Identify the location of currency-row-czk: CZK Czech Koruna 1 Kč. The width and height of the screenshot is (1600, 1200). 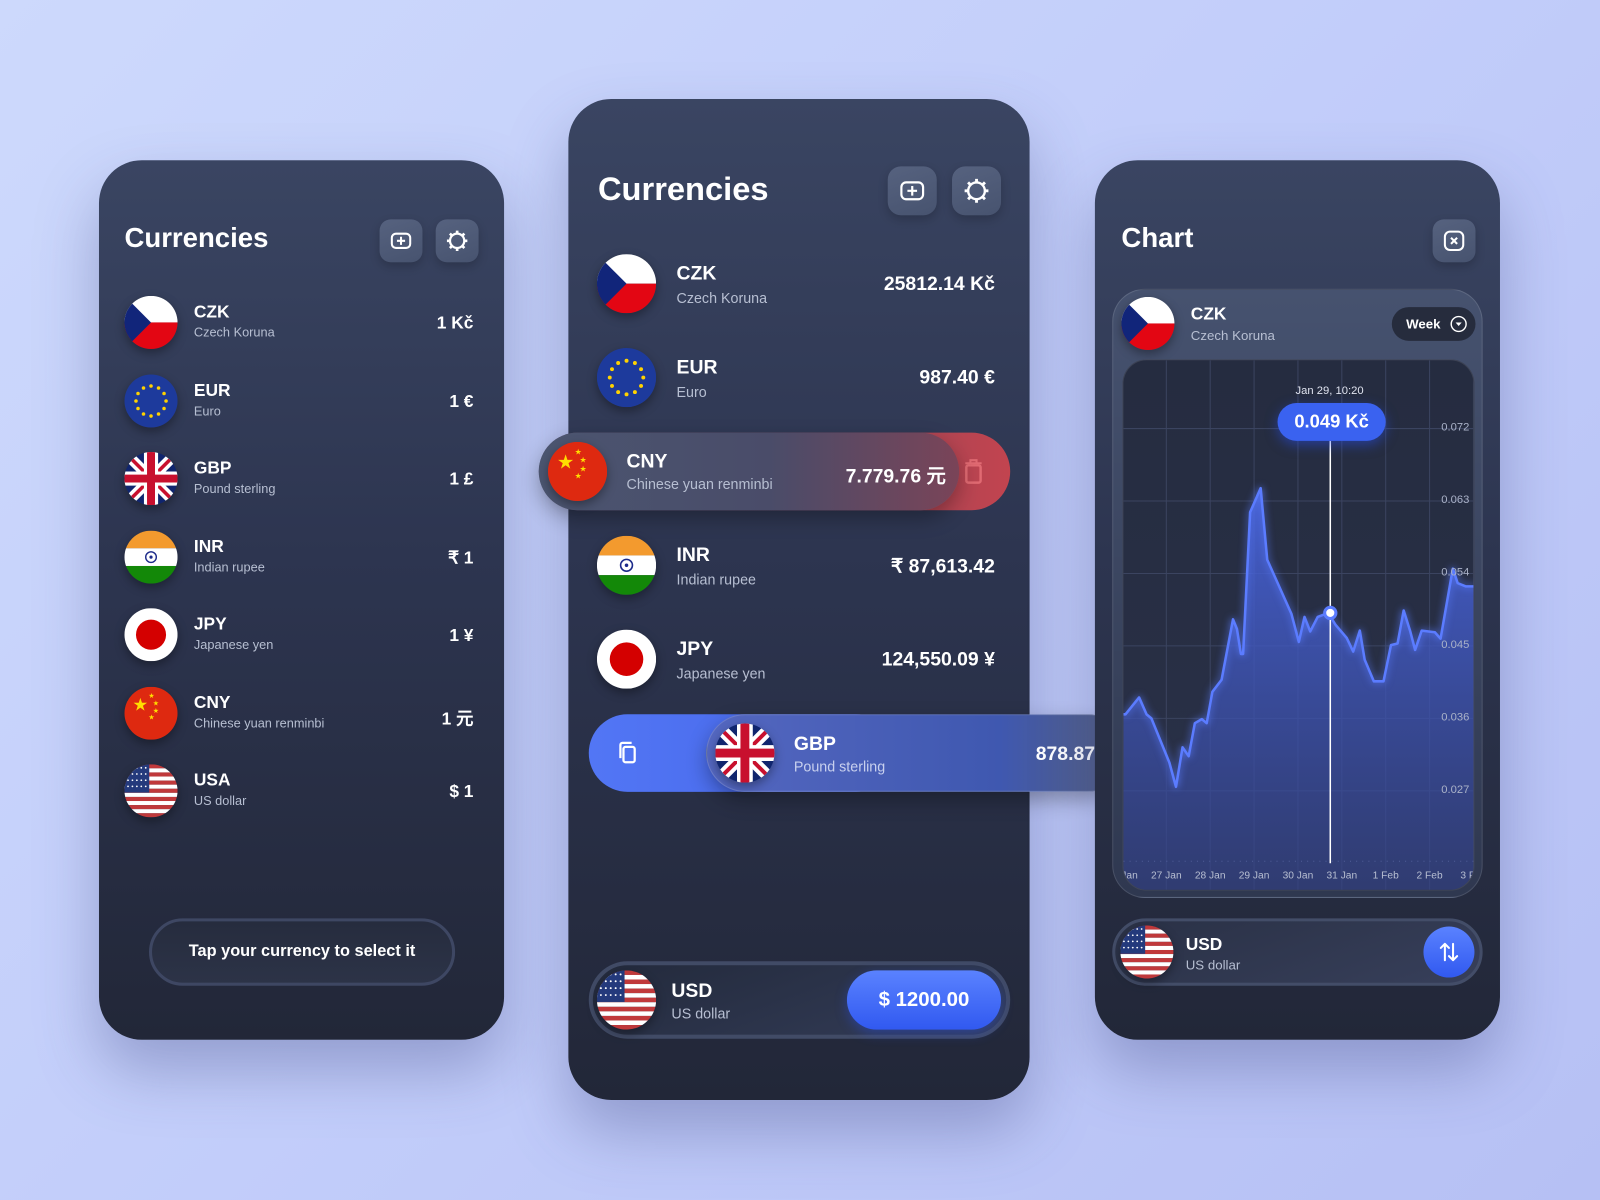
(301, 322).